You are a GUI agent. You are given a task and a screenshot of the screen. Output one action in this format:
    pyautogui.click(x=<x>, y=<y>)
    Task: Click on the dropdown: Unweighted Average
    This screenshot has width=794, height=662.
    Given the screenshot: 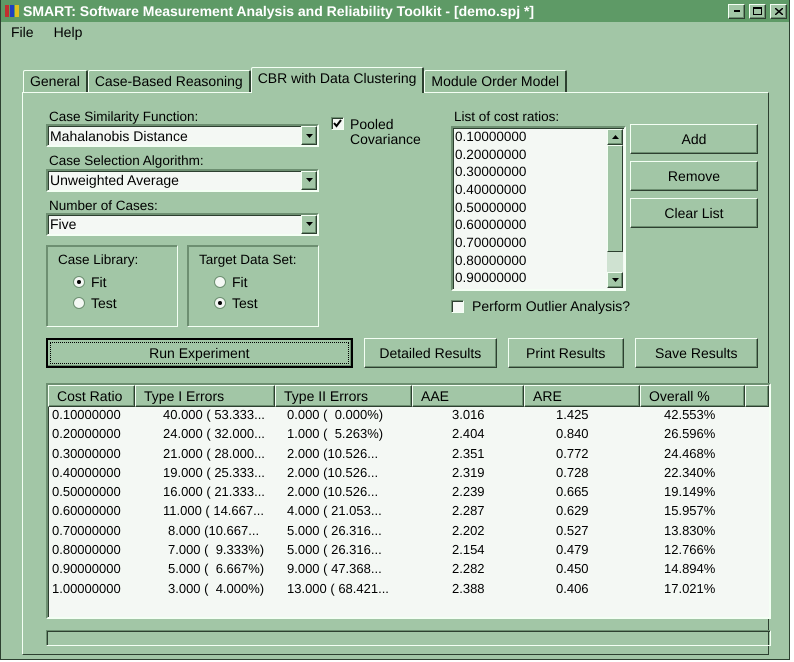 What is the action you would take?
    pyautogui.click(x=182, y=180)
    